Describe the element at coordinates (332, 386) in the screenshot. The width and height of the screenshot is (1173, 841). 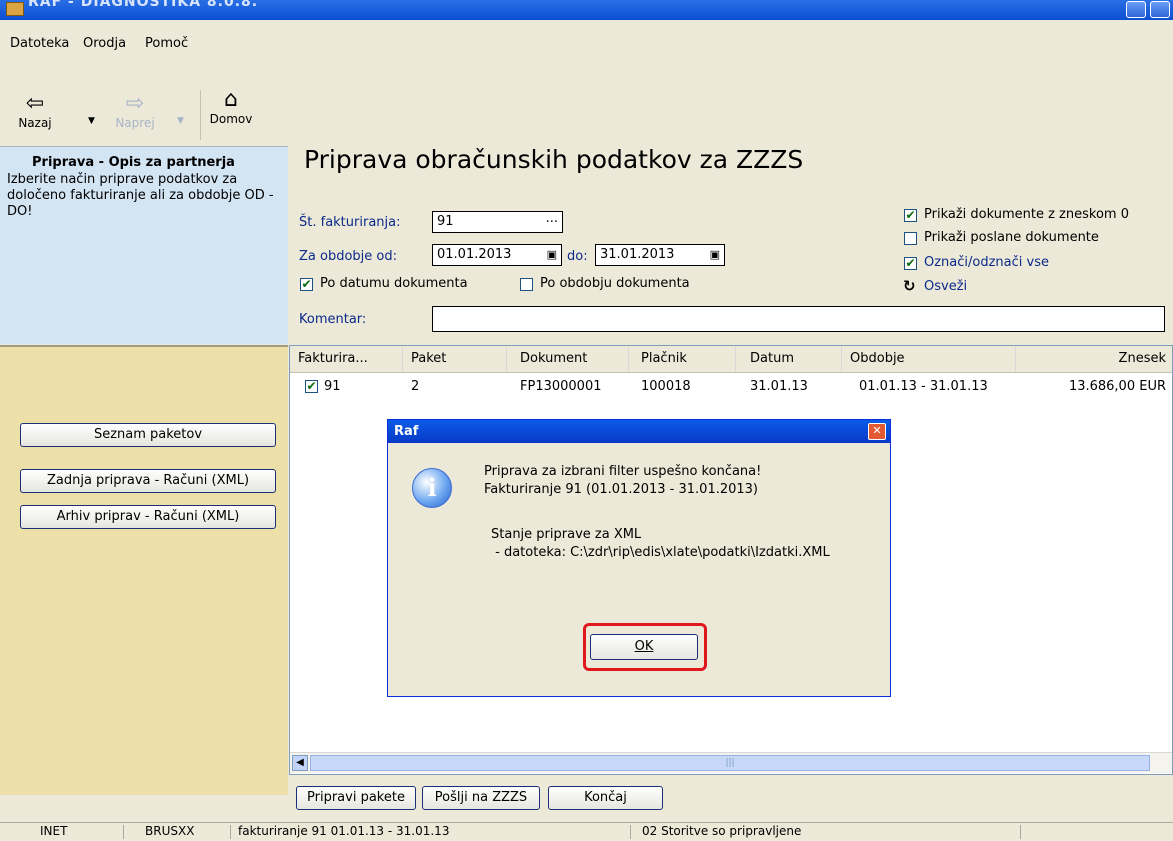
I see `cell-fakturiranje: 91` at that location.